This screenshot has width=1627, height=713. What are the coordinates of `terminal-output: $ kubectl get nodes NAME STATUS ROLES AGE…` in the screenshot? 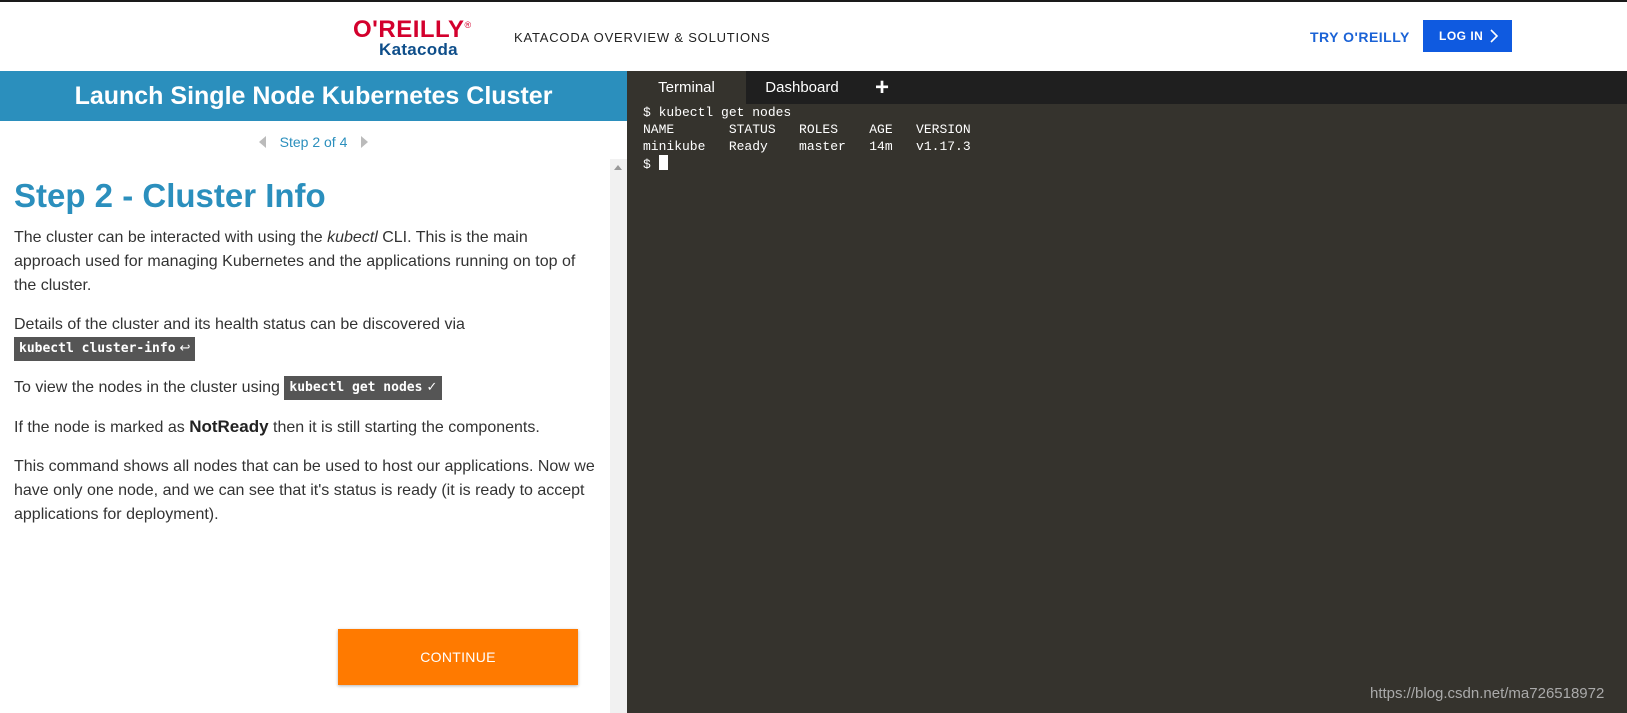 It's located at (1128, 138).